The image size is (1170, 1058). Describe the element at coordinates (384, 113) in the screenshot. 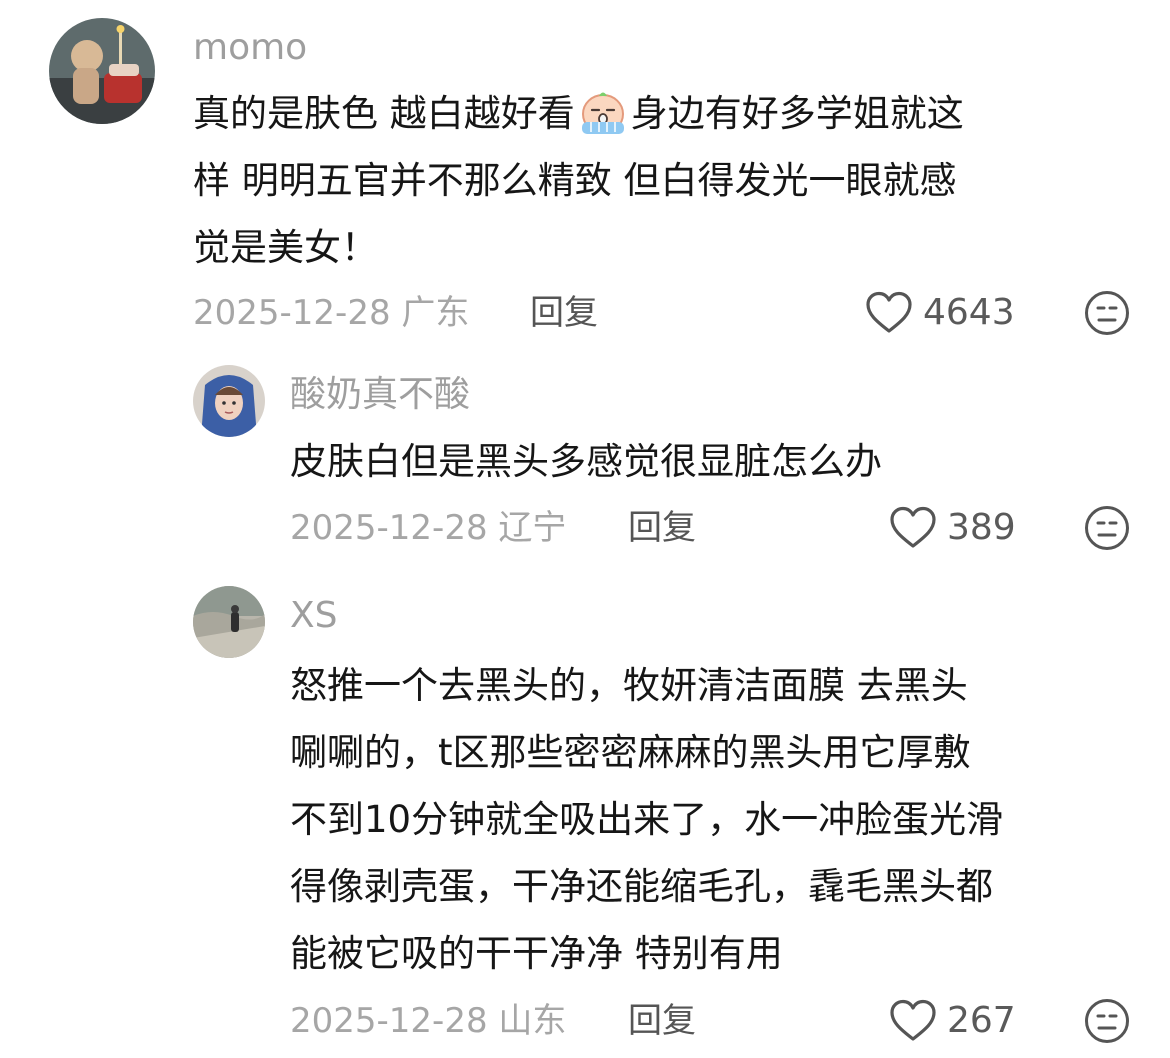

I see `comment-text-line: 真的是肤色 越白越好看` at that location.